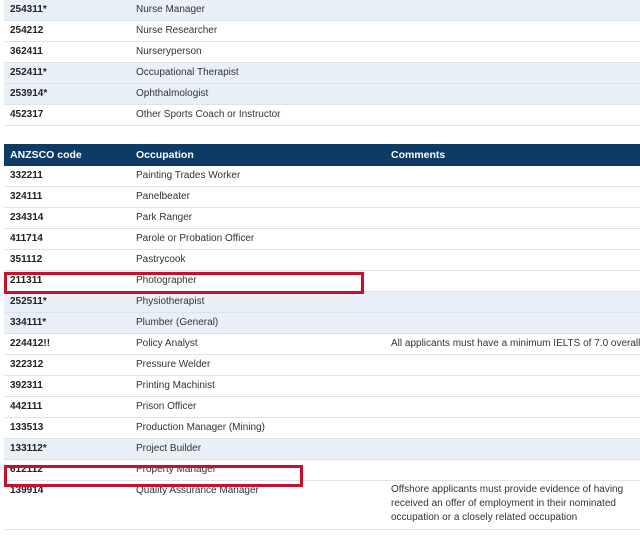  I want to click on occupation-name: Property Manager, so click(176, 469).